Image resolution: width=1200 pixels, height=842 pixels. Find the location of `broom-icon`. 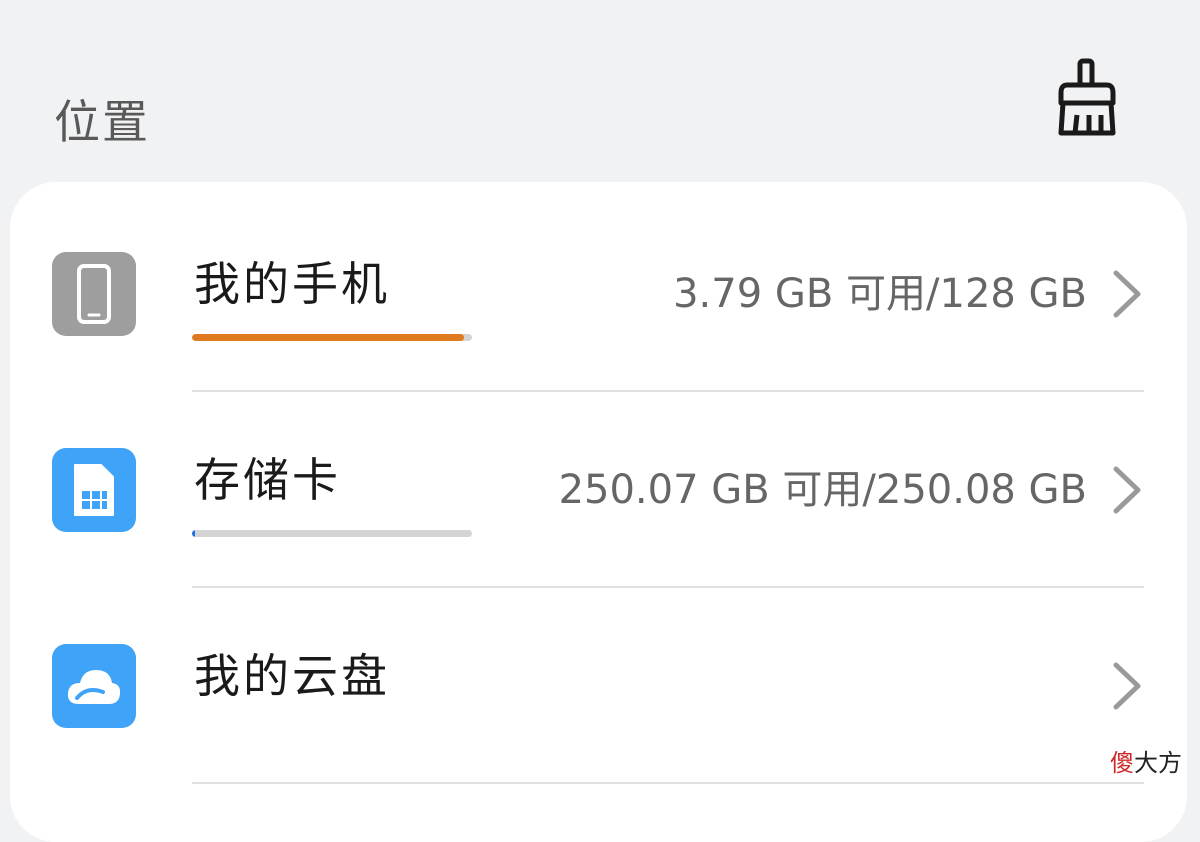

broom-icon is located at coordinates (1087, 97).